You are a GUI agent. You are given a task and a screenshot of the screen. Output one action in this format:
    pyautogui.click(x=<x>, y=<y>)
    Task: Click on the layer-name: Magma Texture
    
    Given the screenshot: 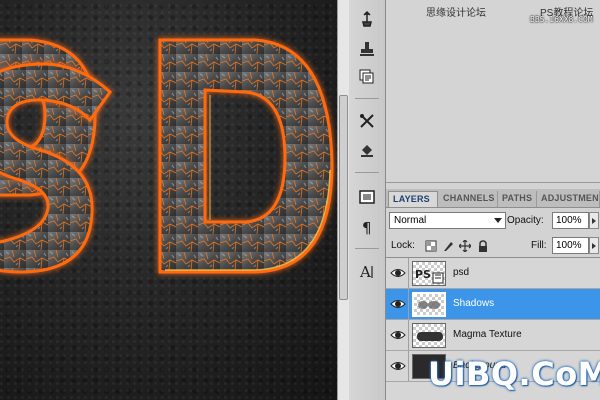 What is the action you would take?
    pyautogui.click(x=487, y=334)
    